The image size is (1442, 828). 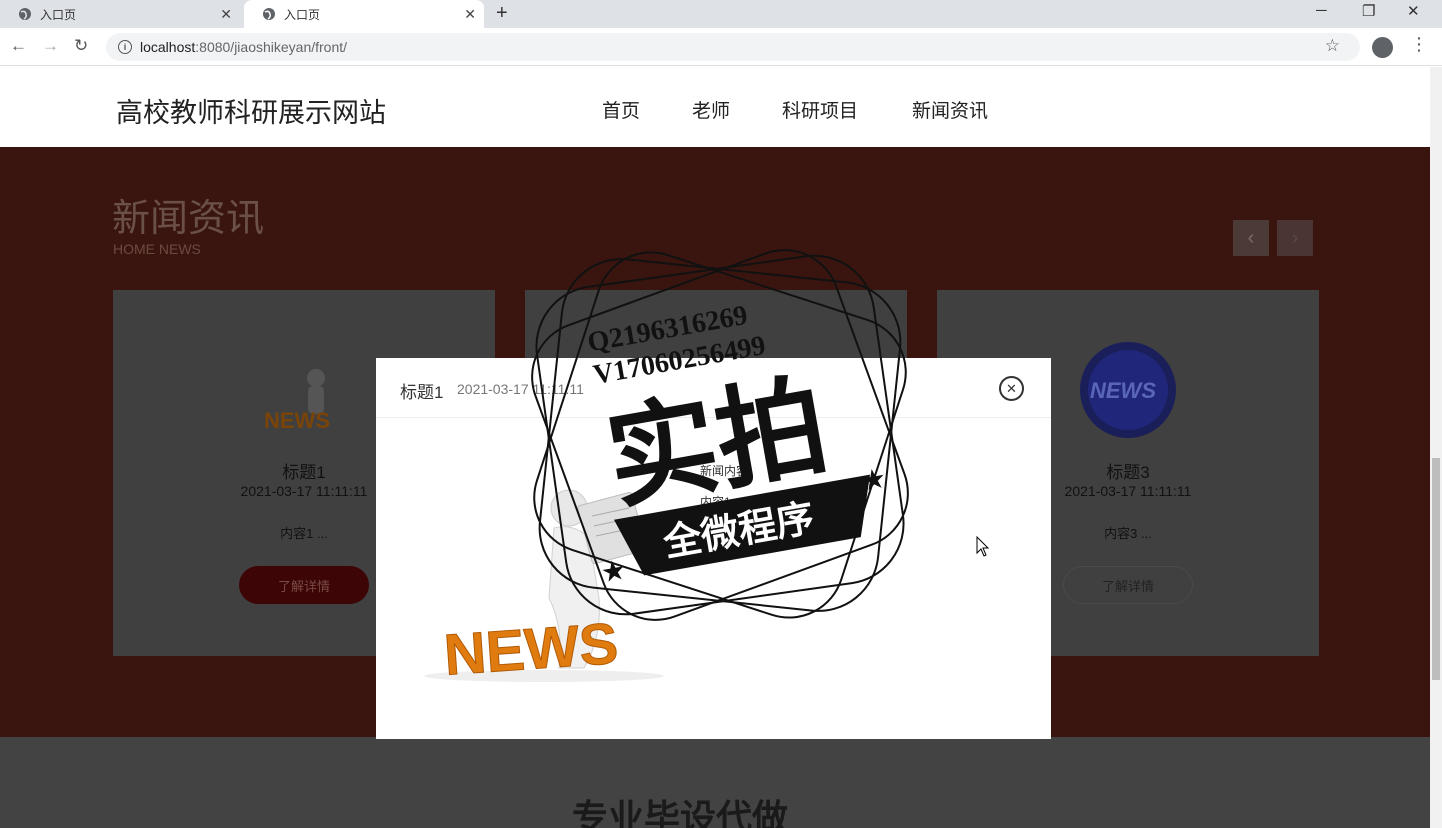 What do you see at coordinates (680, 812) in the screenshot?
I see `footer-heading: 专业毕设代做` at bounding box center [680, 812].